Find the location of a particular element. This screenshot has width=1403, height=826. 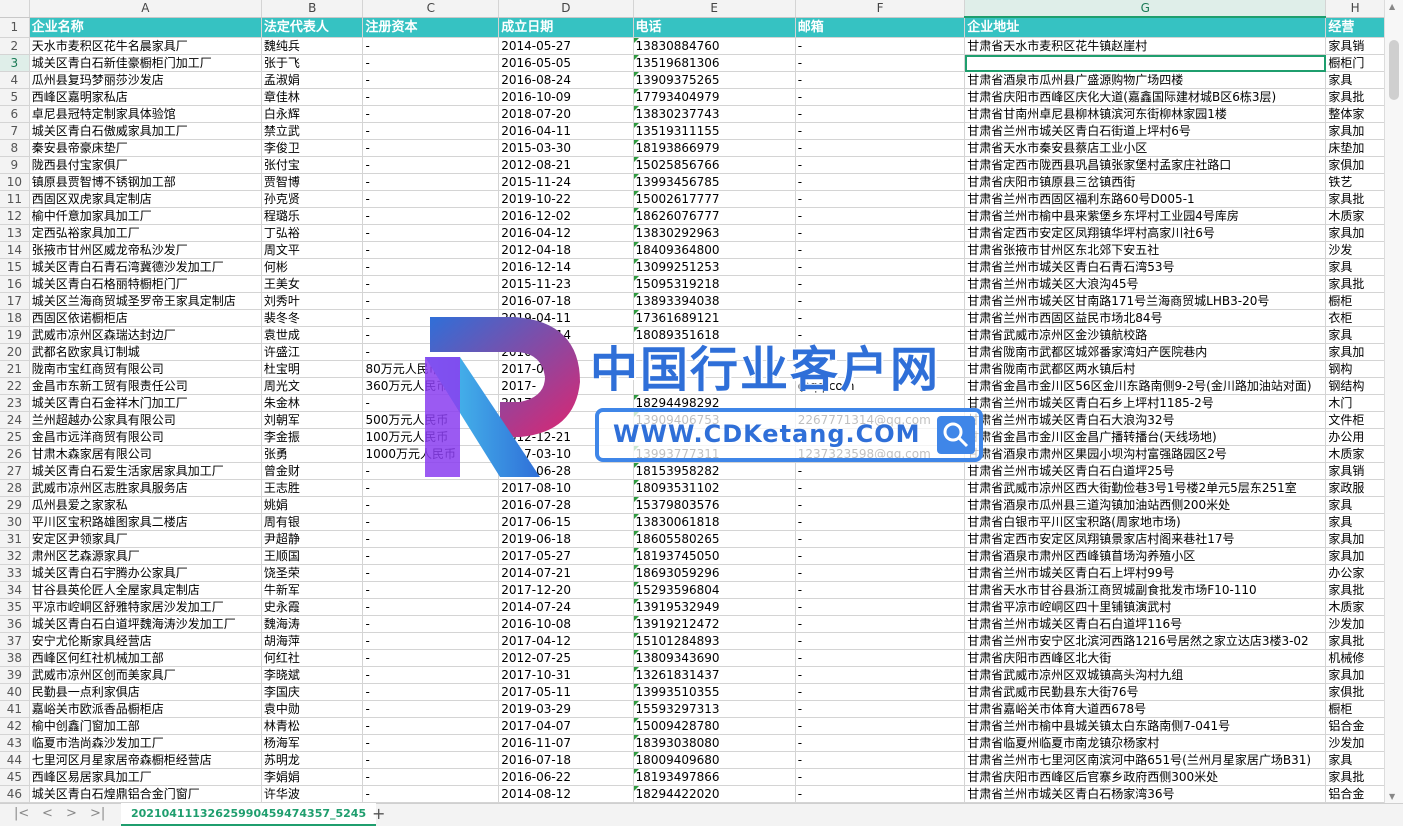

table-cell: 18193745050 is located at coordinates (714, 556).